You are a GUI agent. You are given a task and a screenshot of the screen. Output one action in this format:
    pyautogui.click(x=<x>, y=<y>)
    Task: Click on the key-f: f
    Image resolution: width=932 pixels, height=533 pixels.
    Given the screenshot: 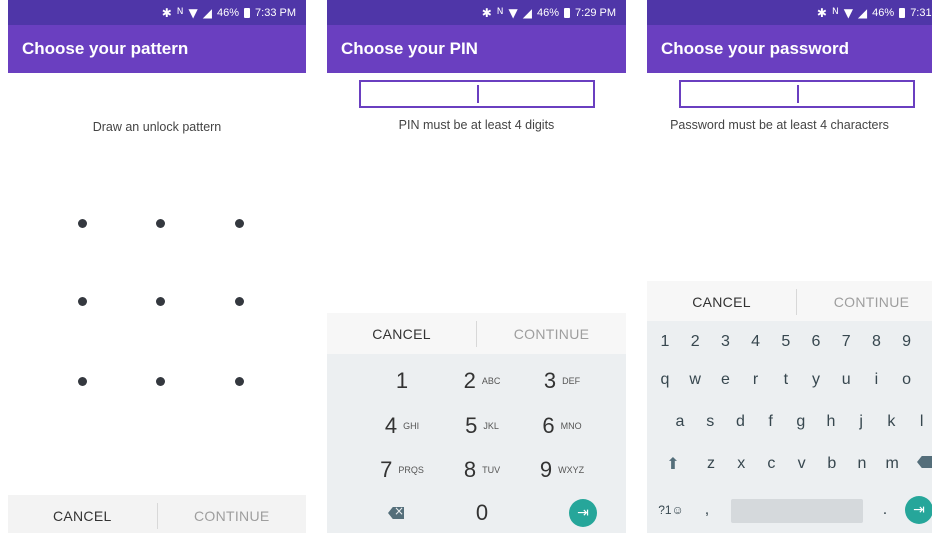 What is the action you would take?
    pyautogui.click(x=771, y=422)
    